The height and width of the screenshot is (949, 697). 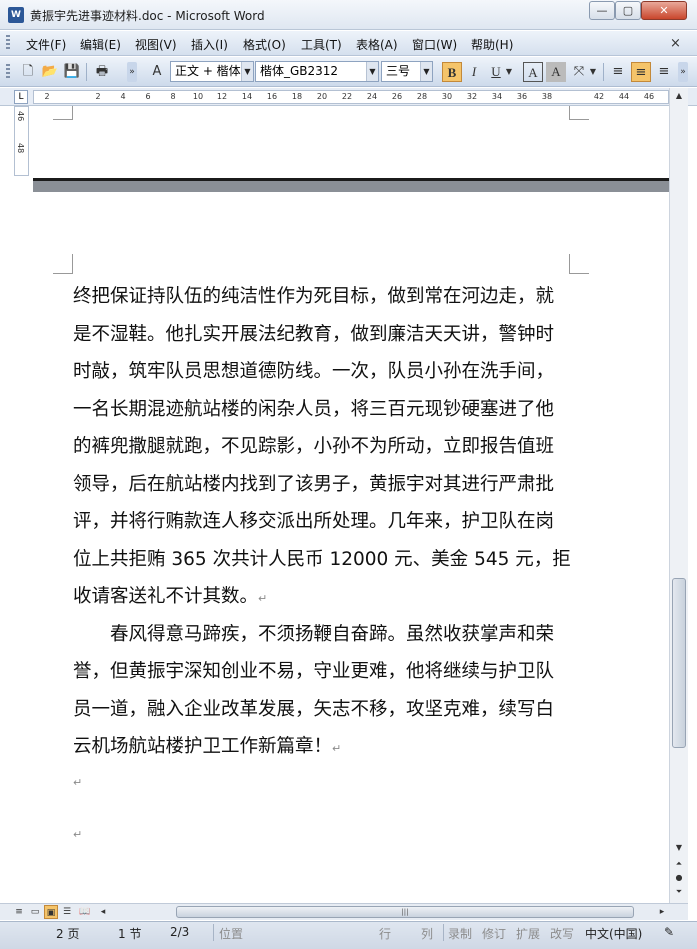 I want to click on paragraph-line: 领导，后在航站楼内找到了该男子，黄振宇对其进行严肃批, so click(x=328, y=483).